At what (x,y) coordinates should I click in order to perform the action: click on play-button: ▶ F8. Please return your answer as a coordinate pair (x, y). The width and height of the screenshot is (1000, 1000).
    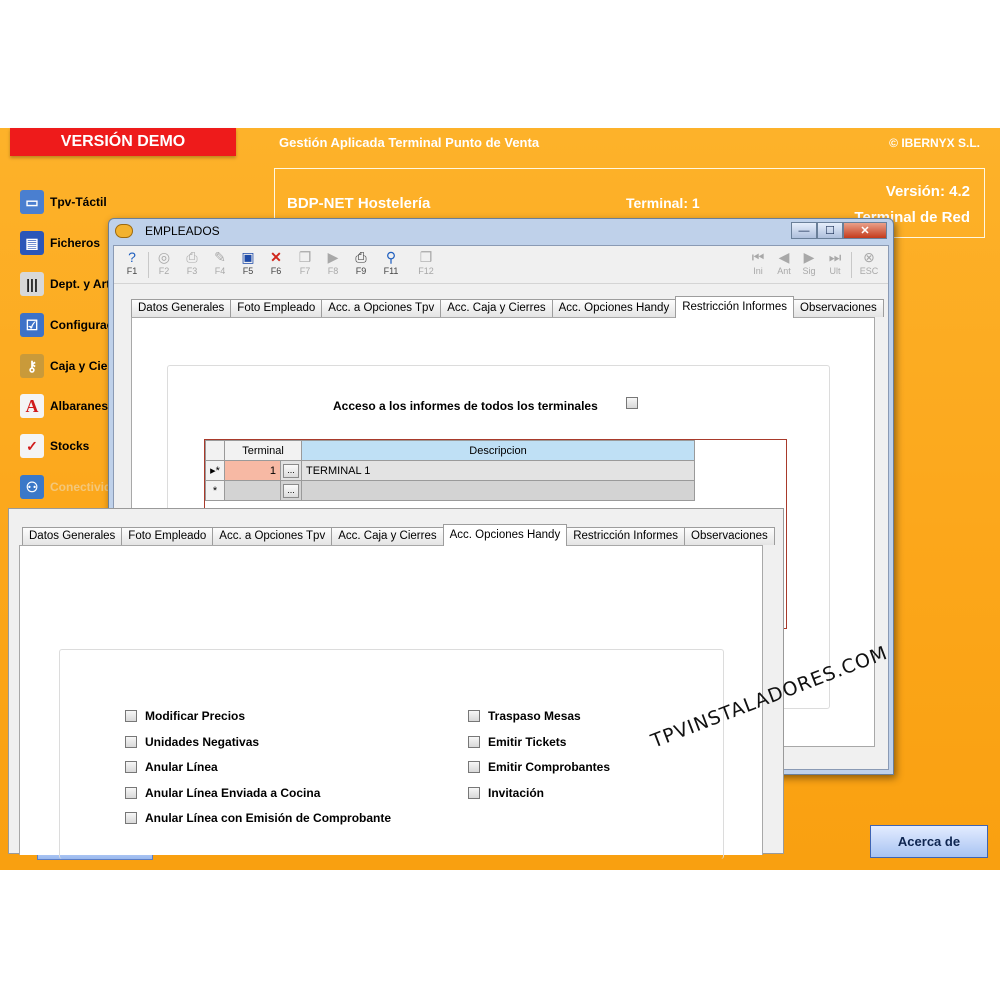
    Looking at the image, I should click on (333, 262).